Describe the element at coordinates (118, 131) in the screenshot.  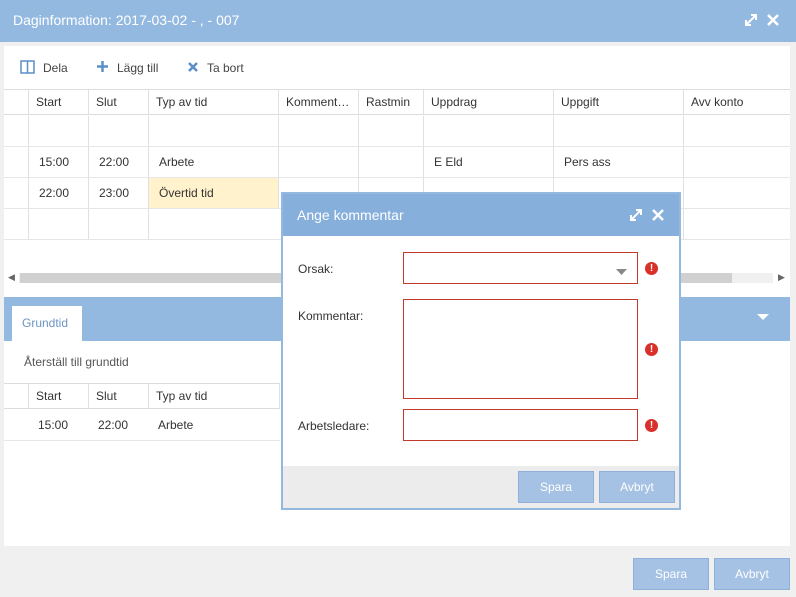
I see `cell-slut` at that location.